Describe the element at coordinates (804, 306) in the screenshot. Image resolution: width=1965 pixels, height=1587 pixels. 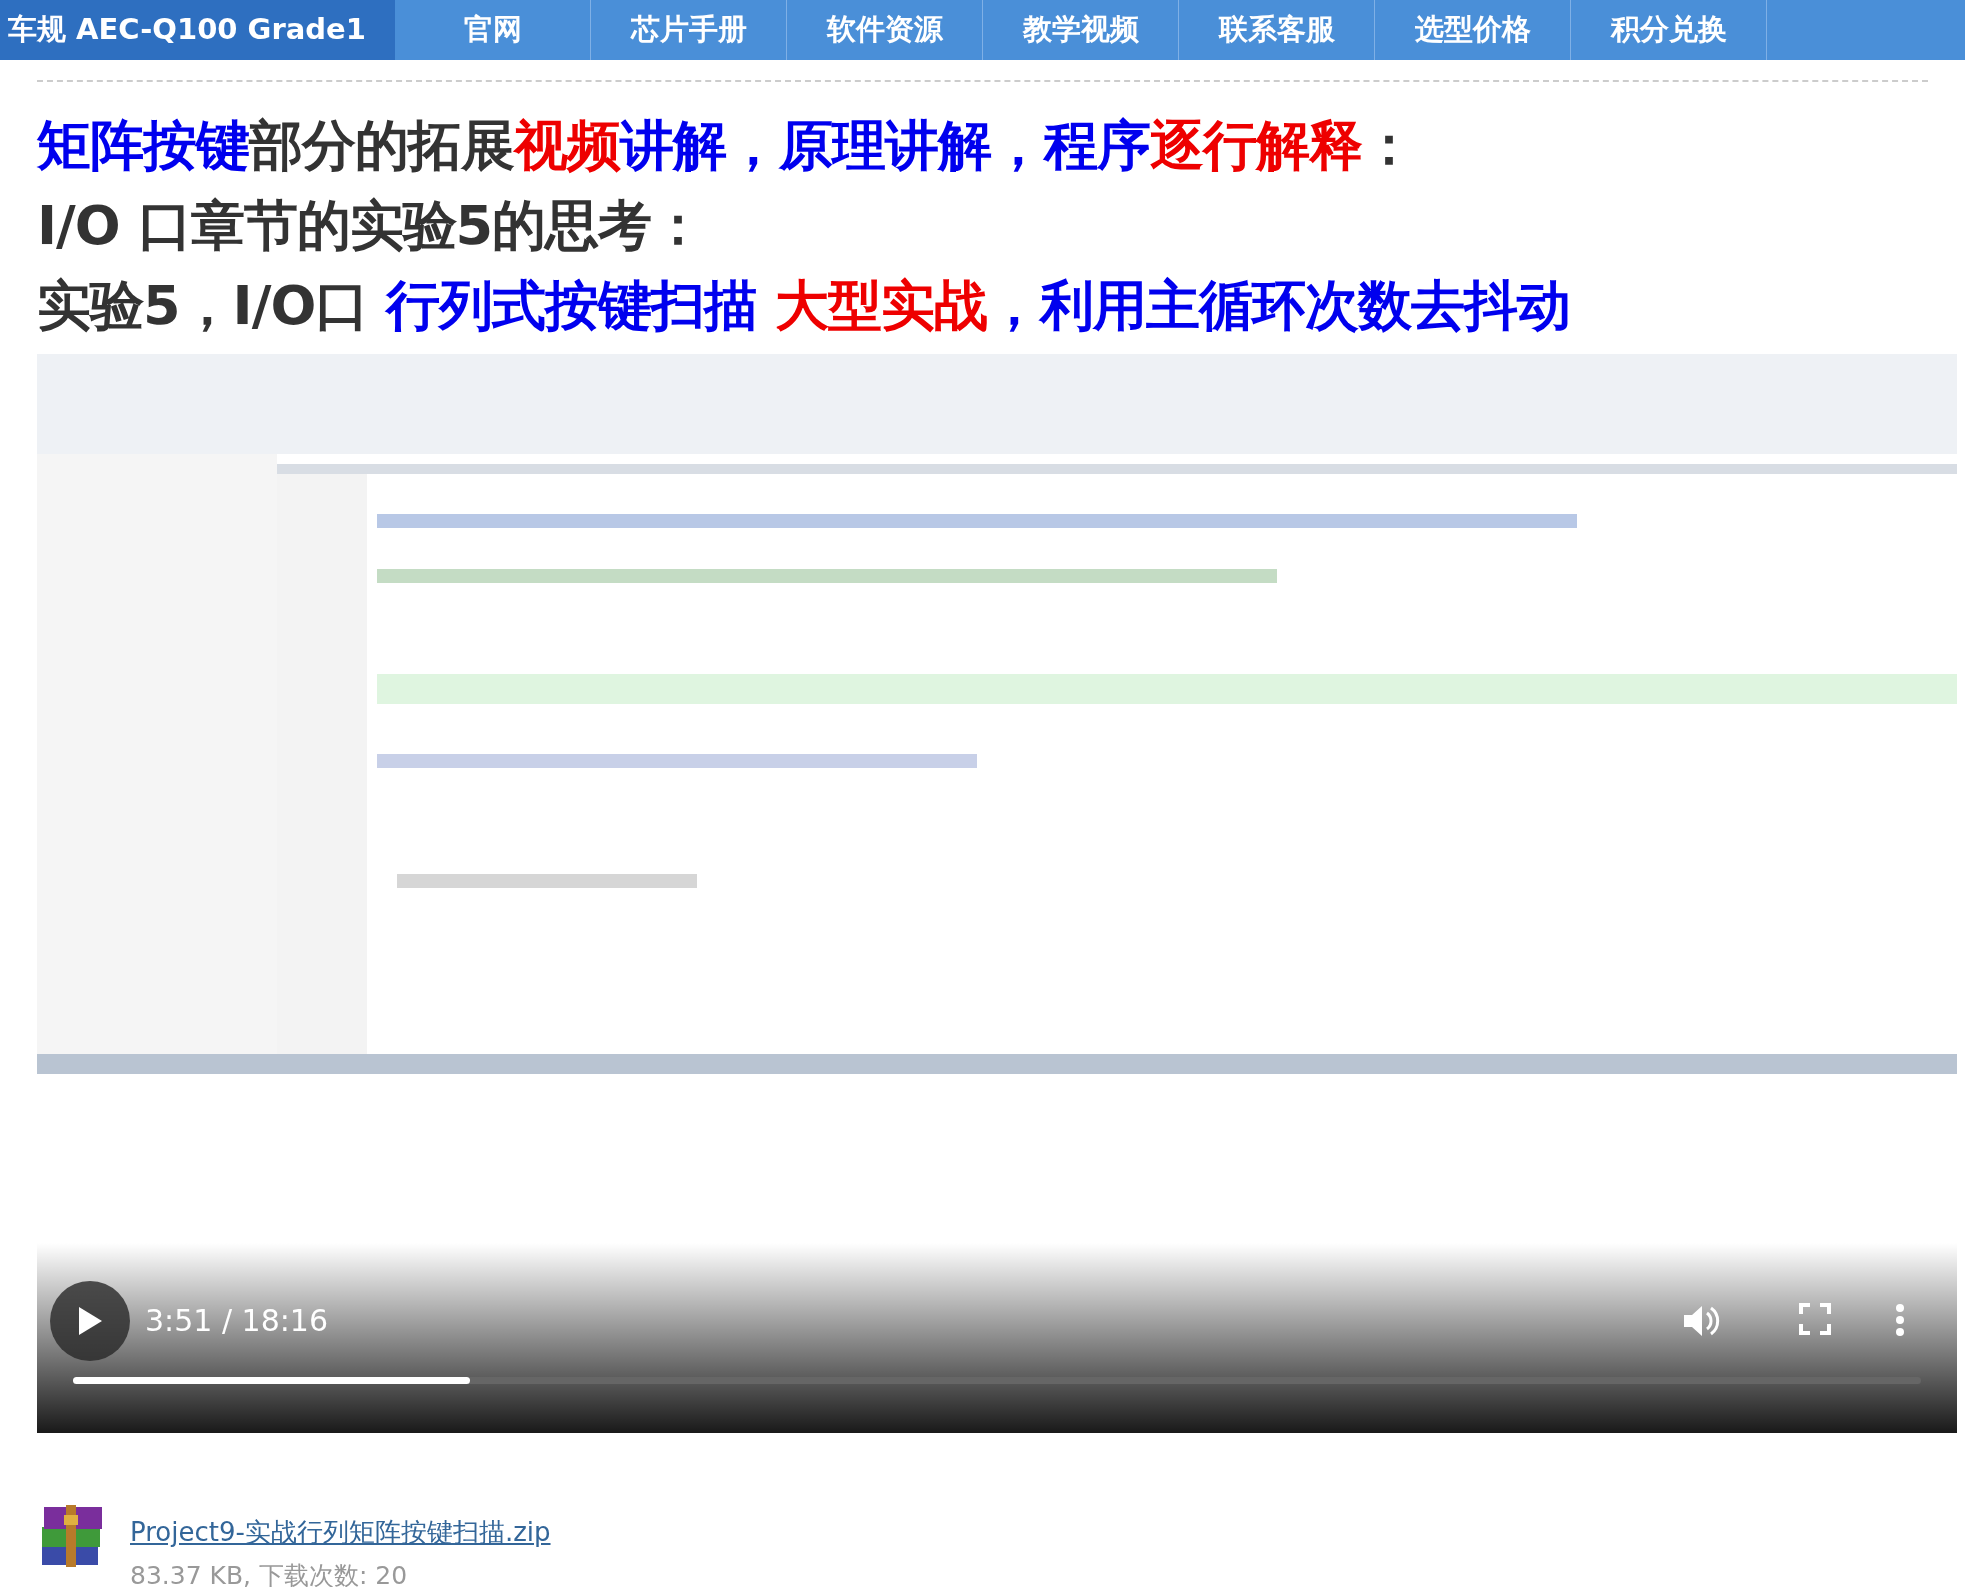
I see `heading-text: 实验5，I/O口 行列式按键扫描 大型实战，利用主循环次数去抖动` at that location.